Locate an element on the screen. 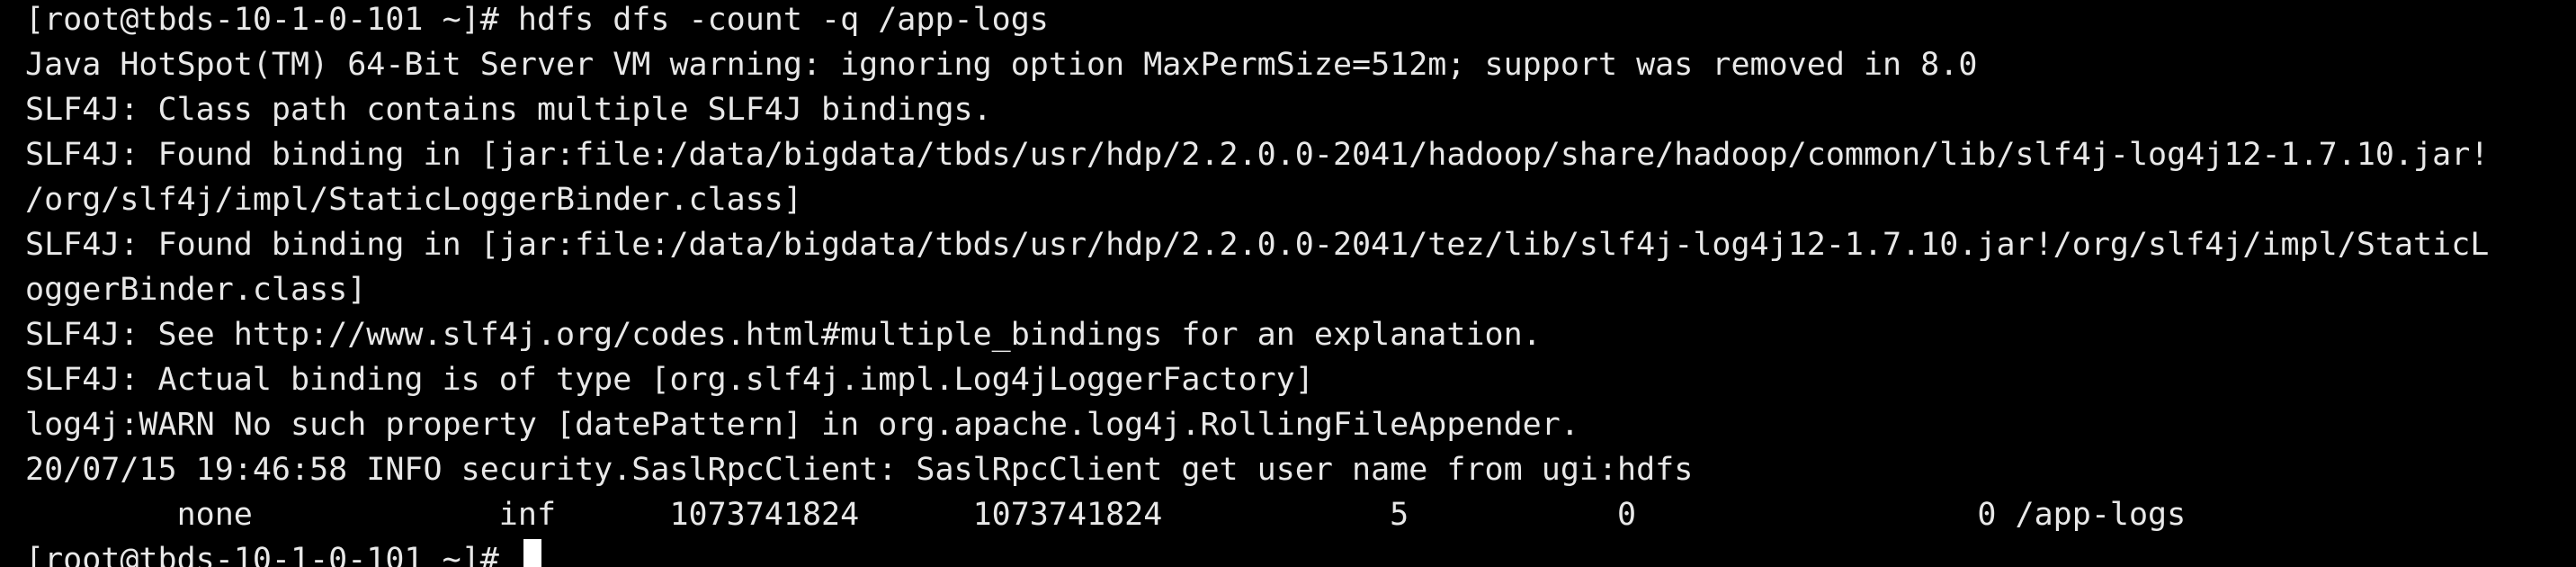 The image size is (2576, 567). terminal-line-slf4j-binding-2-cont: oggerBinder.class] is located at coordinates (196, 290).